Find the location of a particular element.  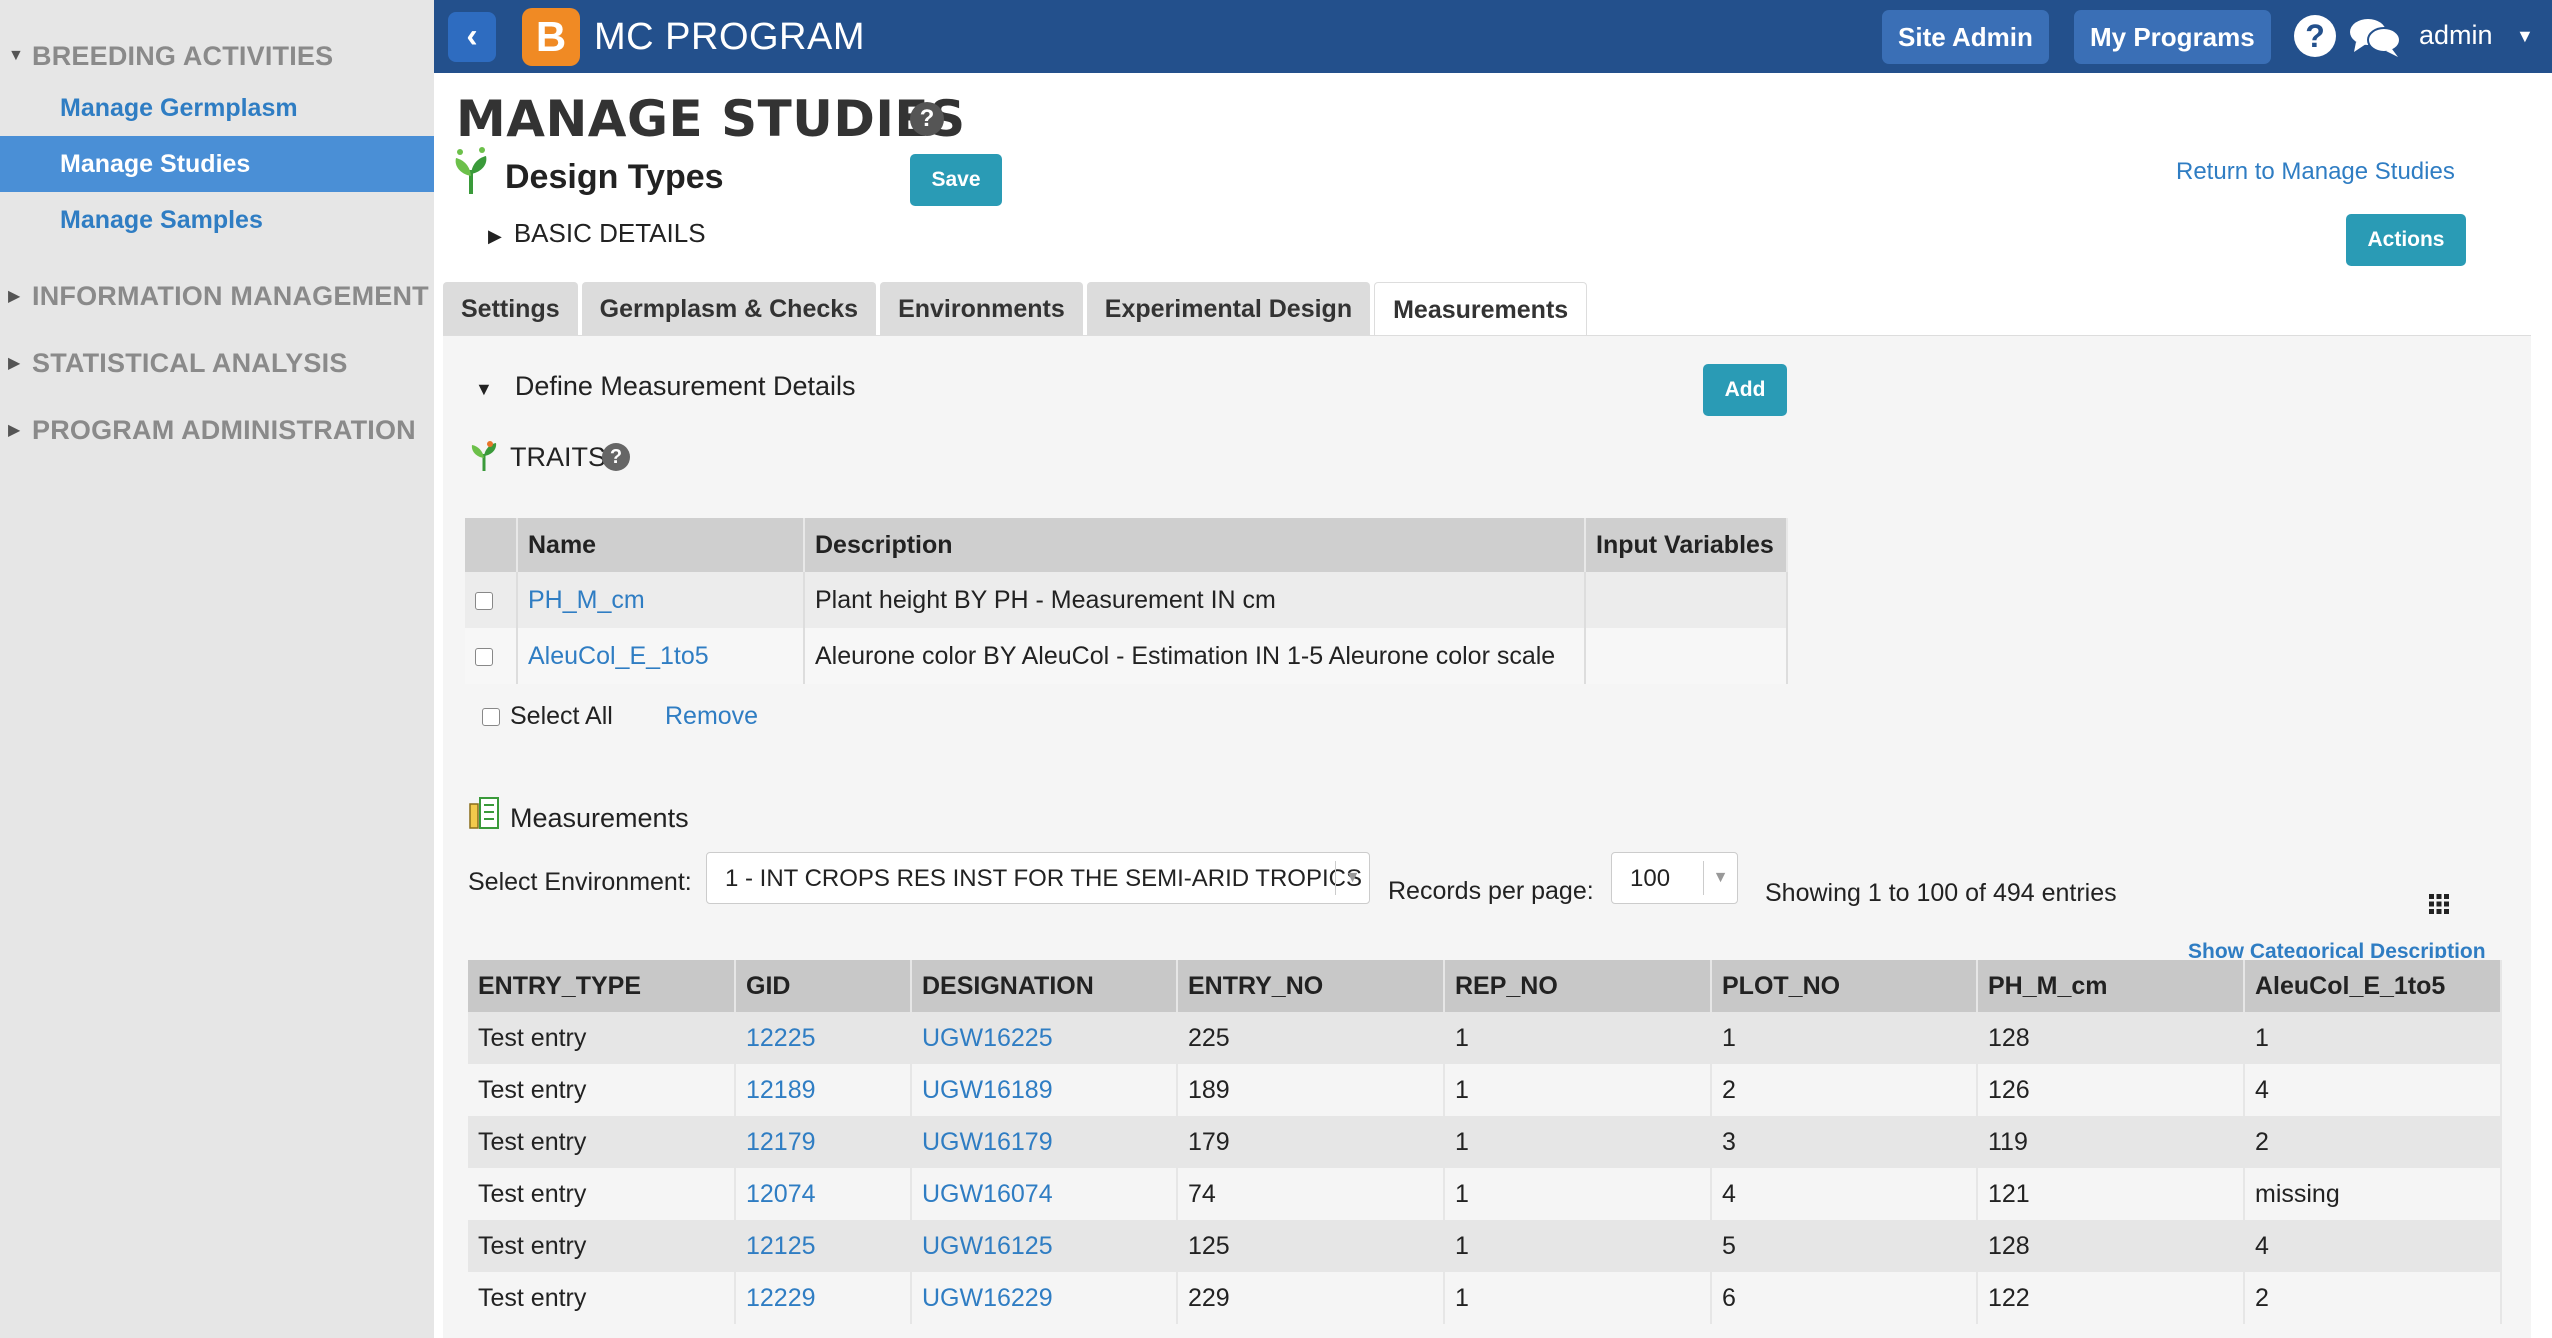

designation-link: UGW16074 is located at coordinates (987, 1194).